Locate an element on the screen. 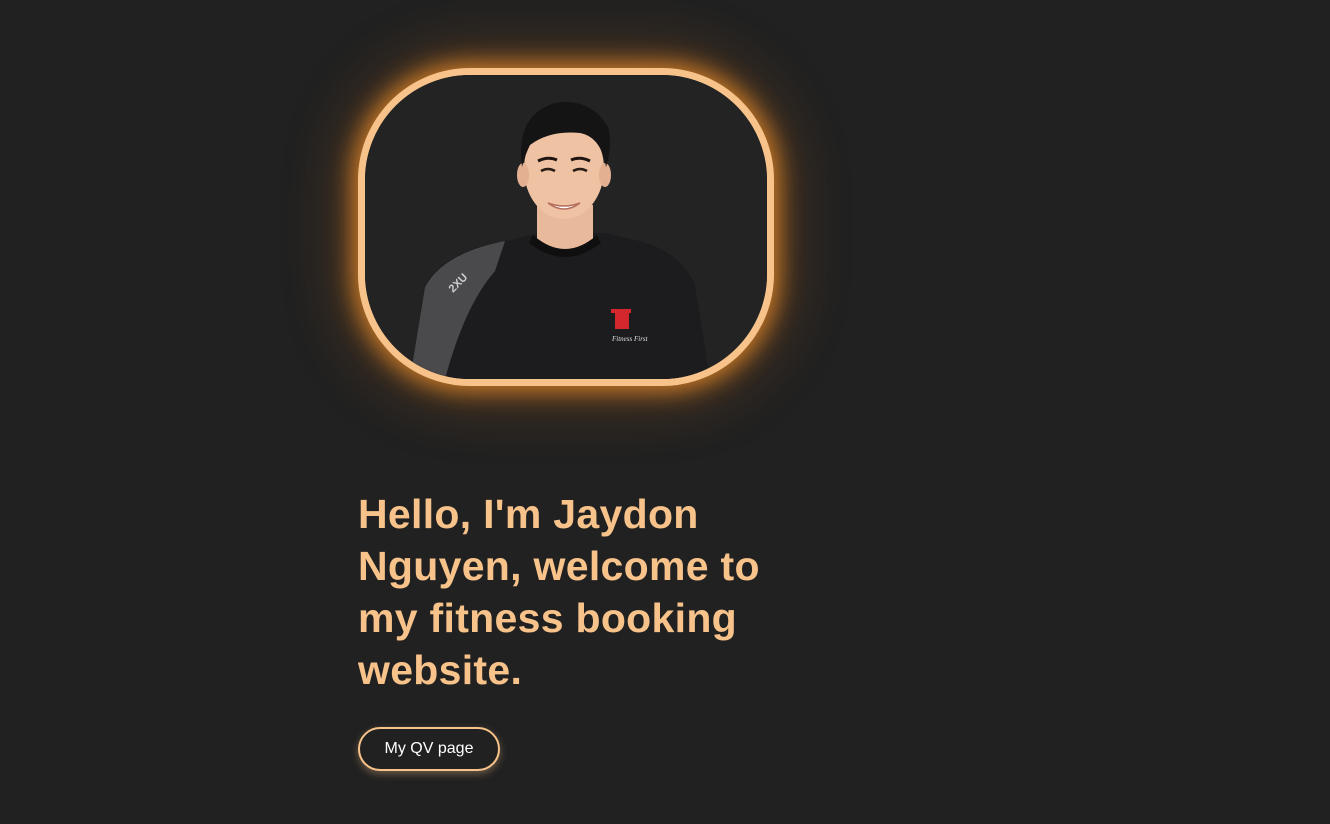 The height and width of the screenshot is (824, 1330). profile-photo: 2XU Fitness First is located at coordinates (566, 227).